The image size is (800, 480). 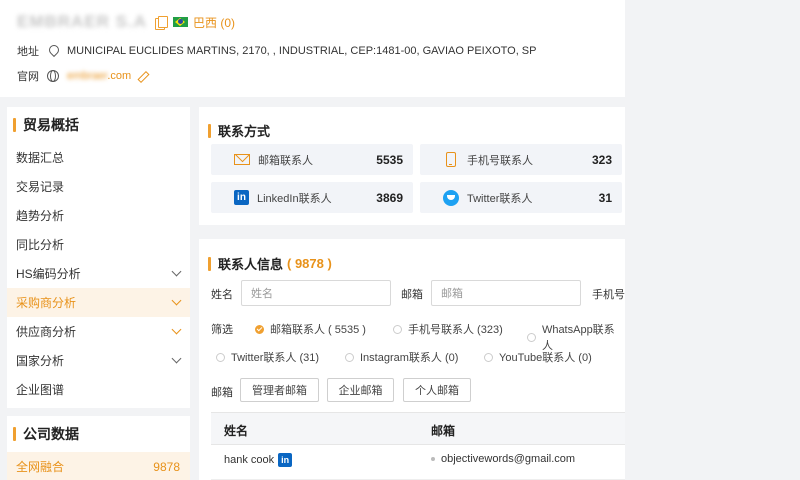 What do you see at coordinates (401, 357) in the screenshot?
I see `filter-instagram-contacts: Instagram联系人 (0)` at bounding box center [401, 357].